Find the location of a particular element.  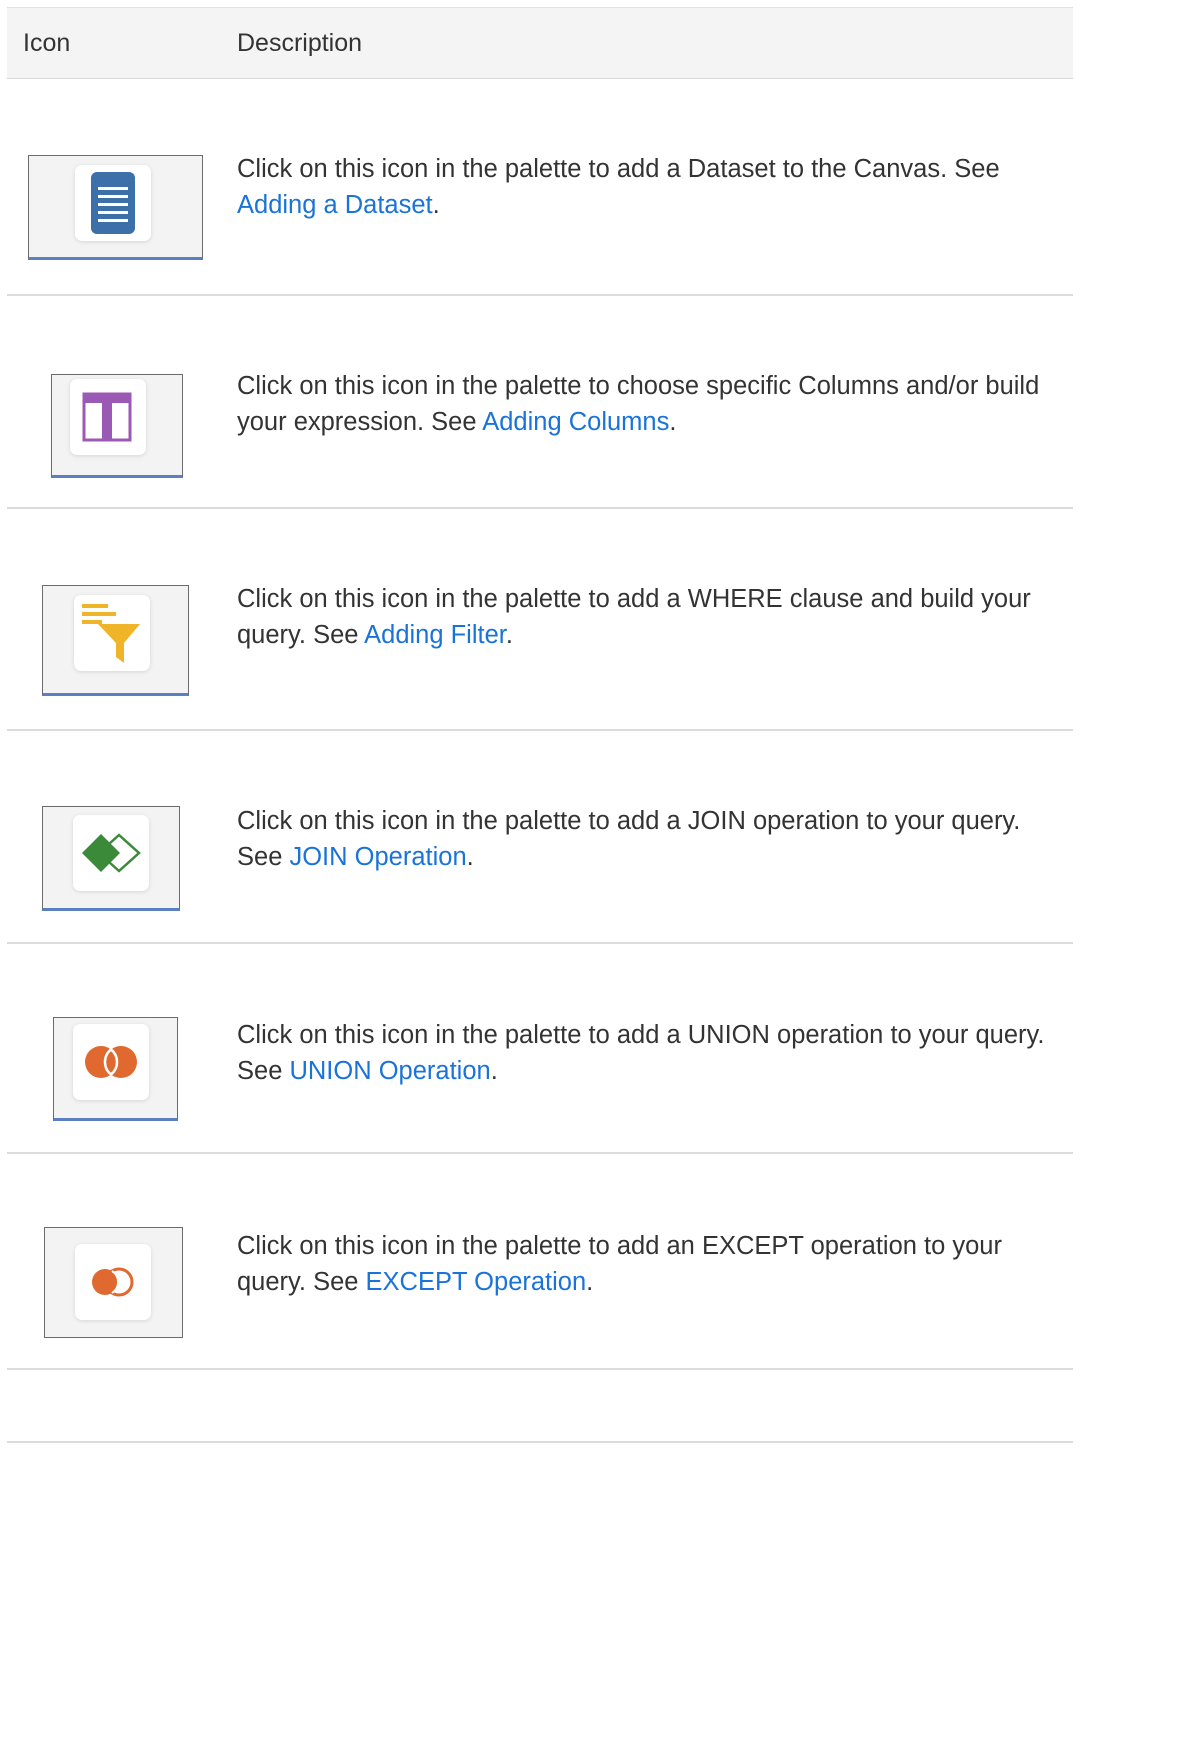

header-icon-column: Icon is located at coordinates (47, 43).